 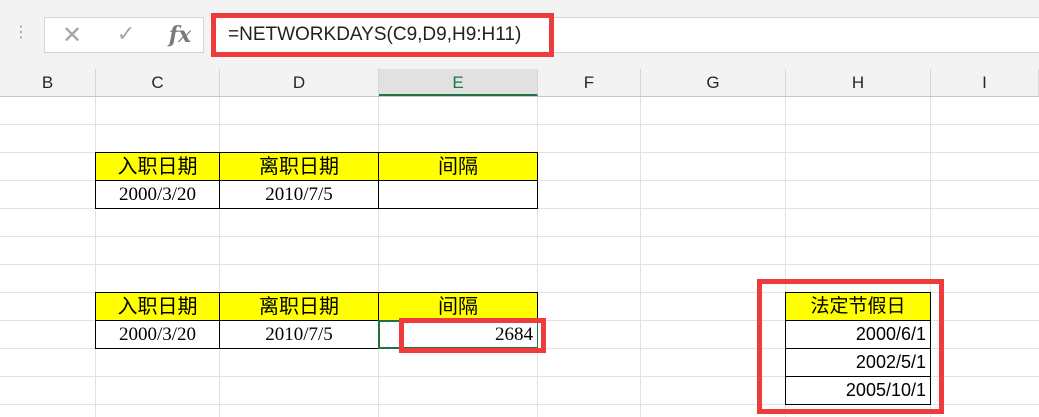 What do you see at coordinates (21, 32) in the screenshot?
I see `grip-icon: ⋮` at bounding box center [21, 32].